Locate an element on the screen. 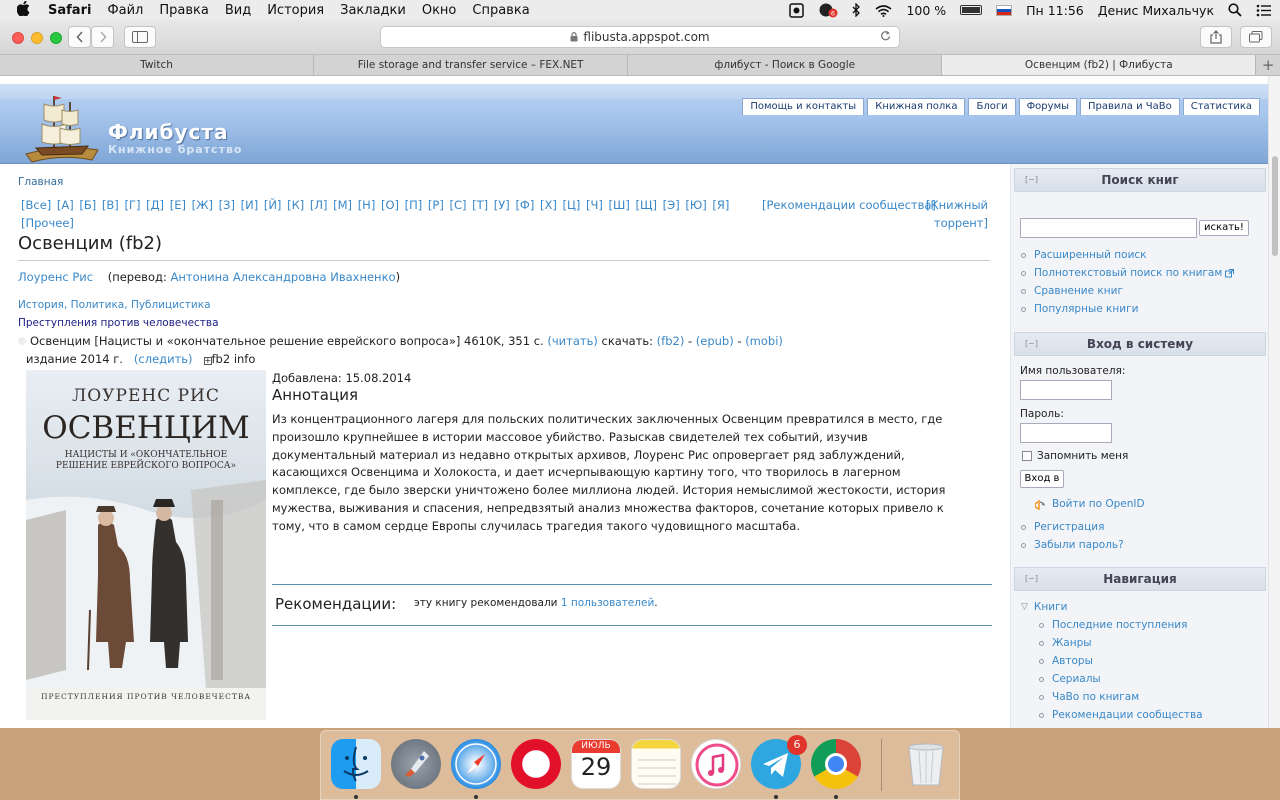 The width and height of the screenshot is (1280, 800). advanced-search-link: Расширенный поиск is located at coordinates (1090, 255).